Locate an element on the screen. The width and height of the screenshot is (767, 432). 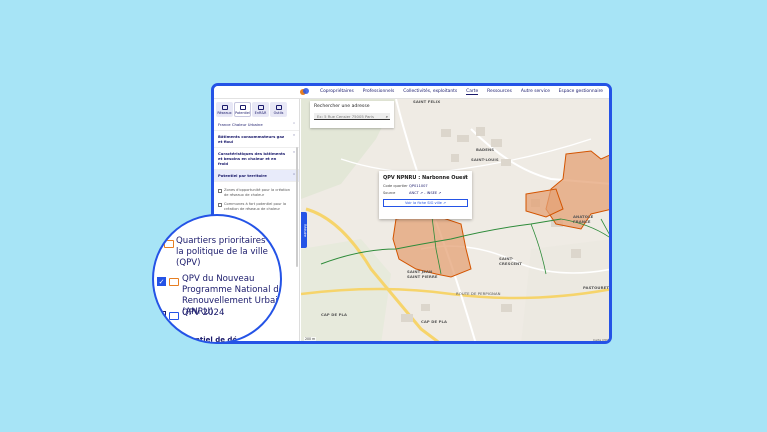
network-icon is located at coordinates (224, 107).